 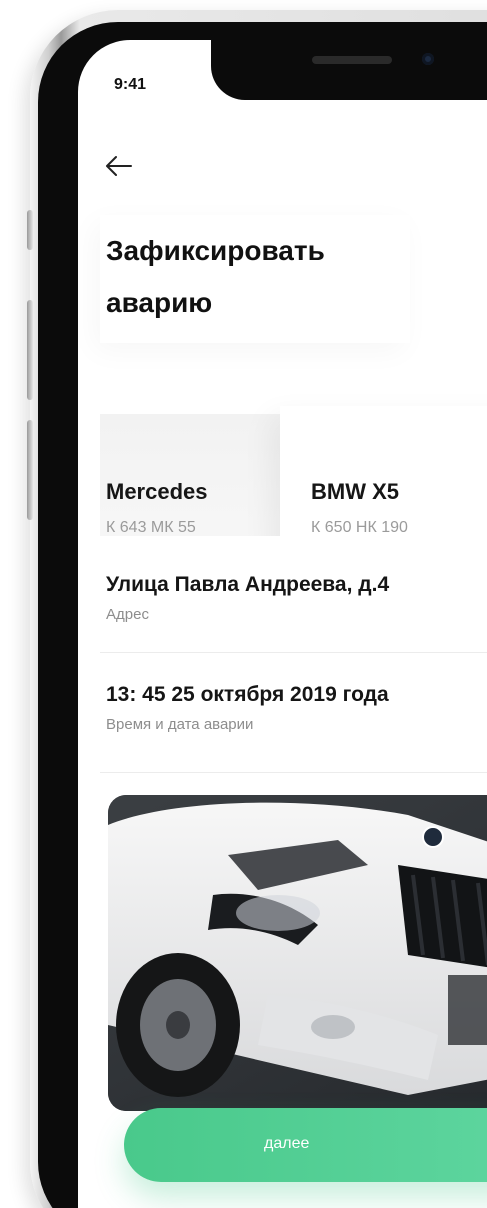 I want to click on vehicle-name: Mercedes, so click(x=157, y=491).